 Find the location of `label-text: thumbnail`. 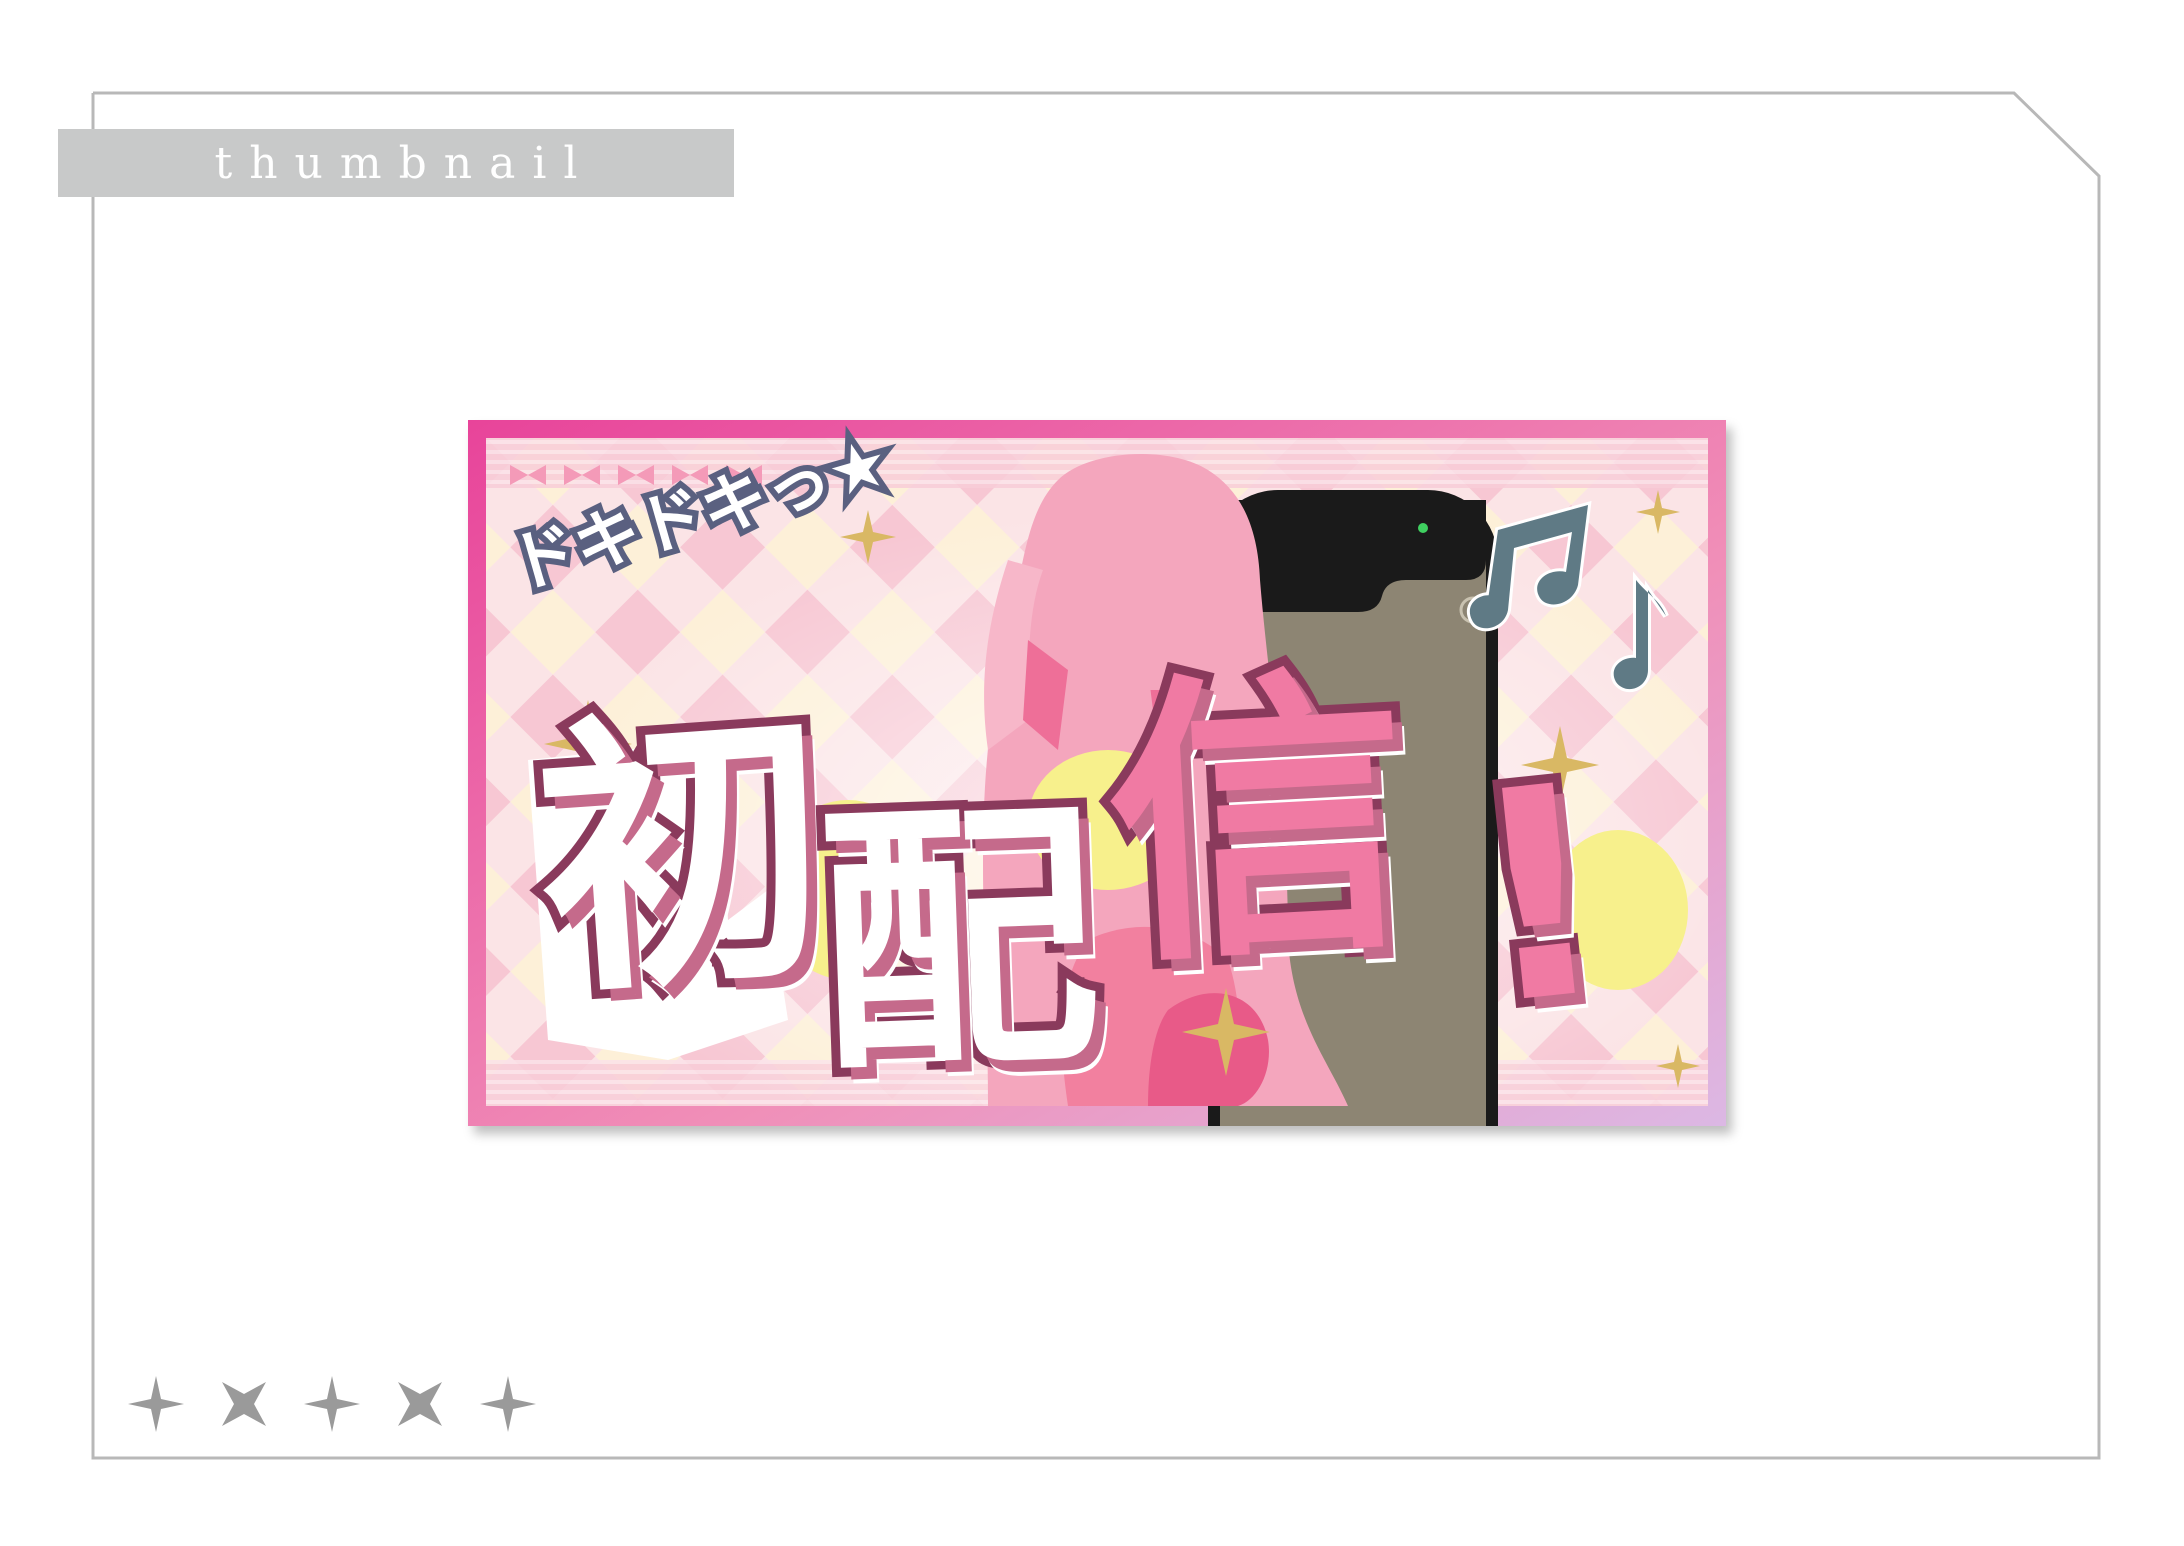

label-text: thumbnail is located at coordinates (404, 163).